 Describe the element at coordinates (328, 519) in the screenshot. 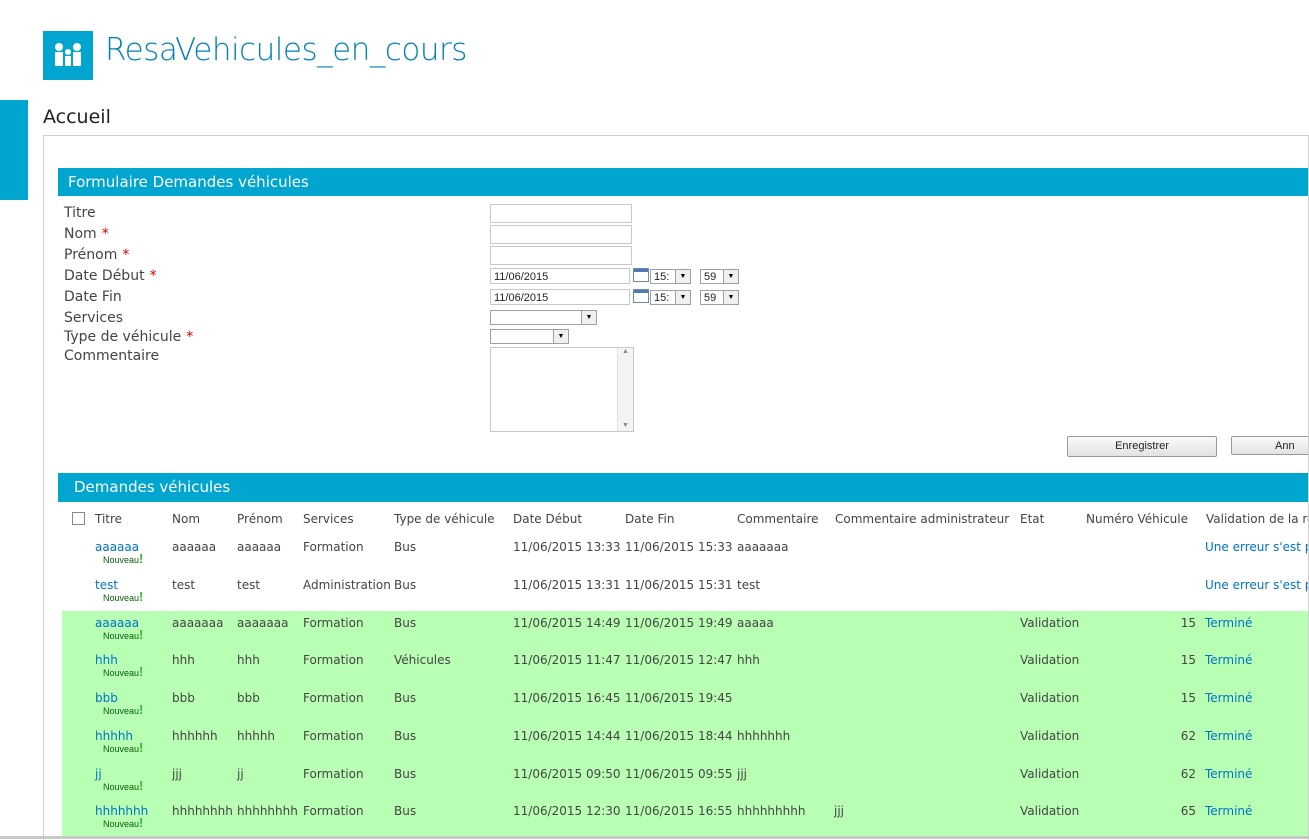

I see `col-header-services: Services` at that location.